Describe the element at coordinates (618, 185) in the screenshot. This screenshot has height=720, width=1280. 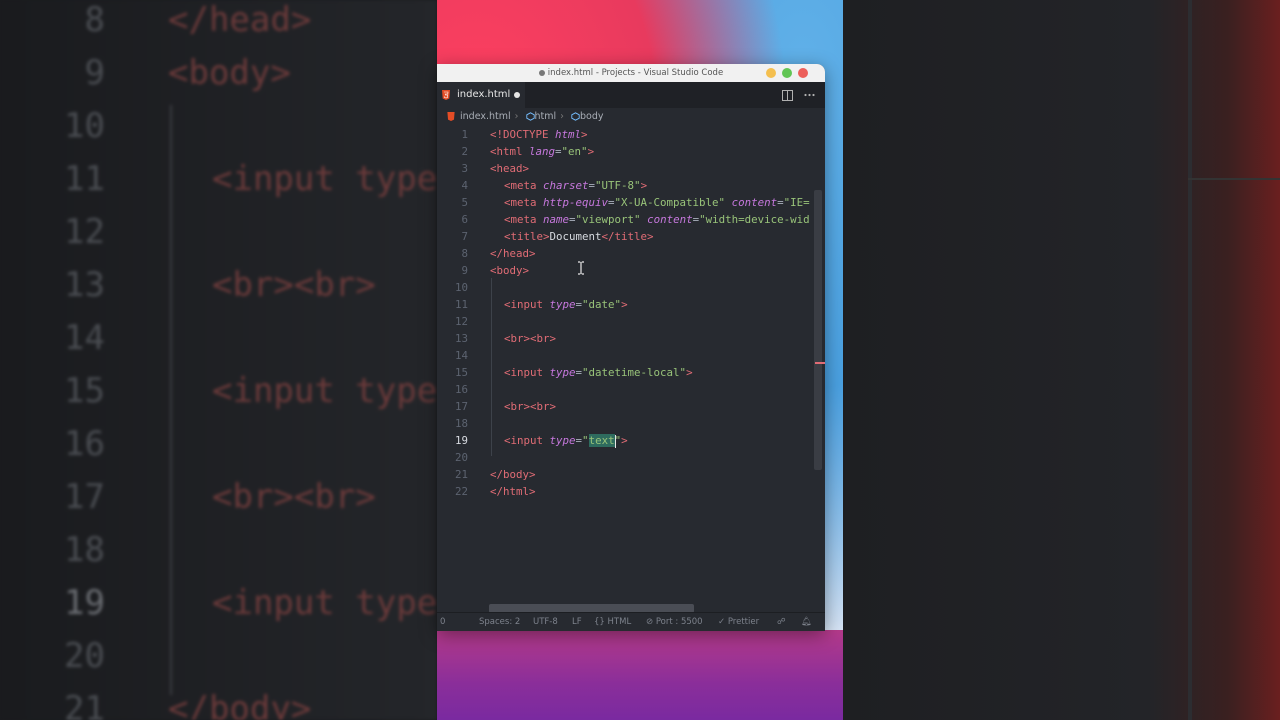
I see `token: "UTF-8"` at that location.